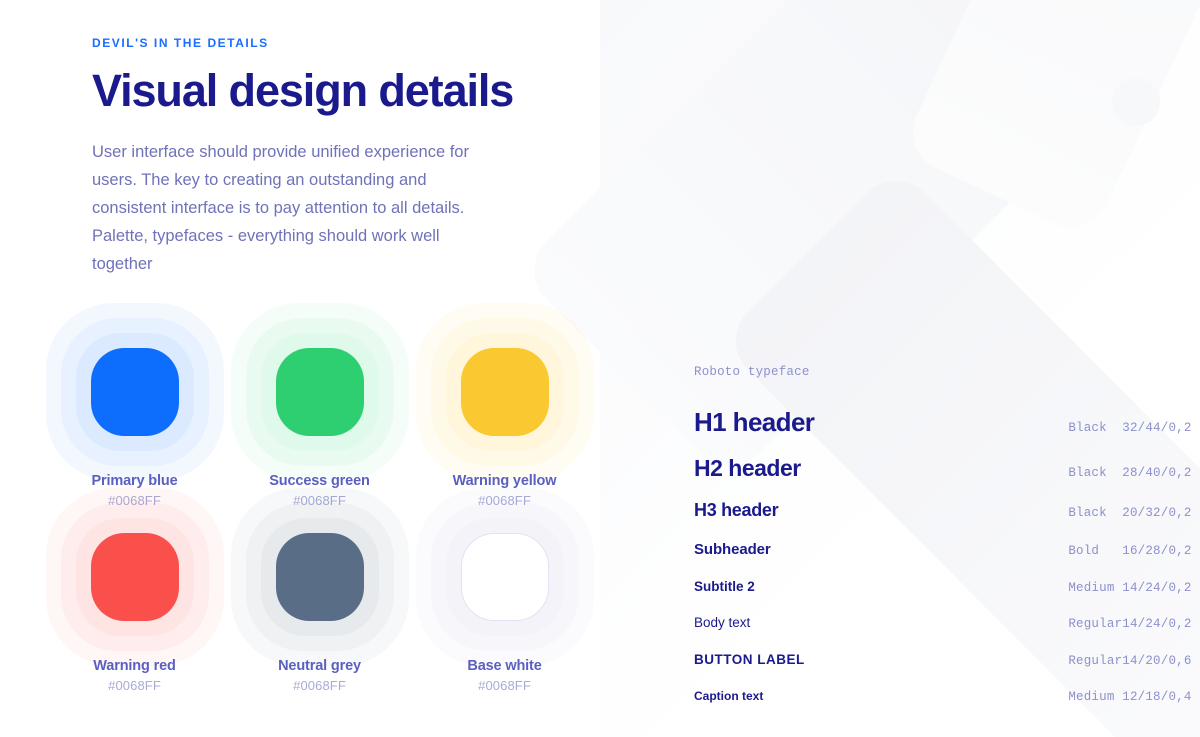 This screenshot has width=1200, height=737. Describe the element at coordinates (724, 586) in the screenshot. I see `type-sample-text: Subtitle 2` at that location.